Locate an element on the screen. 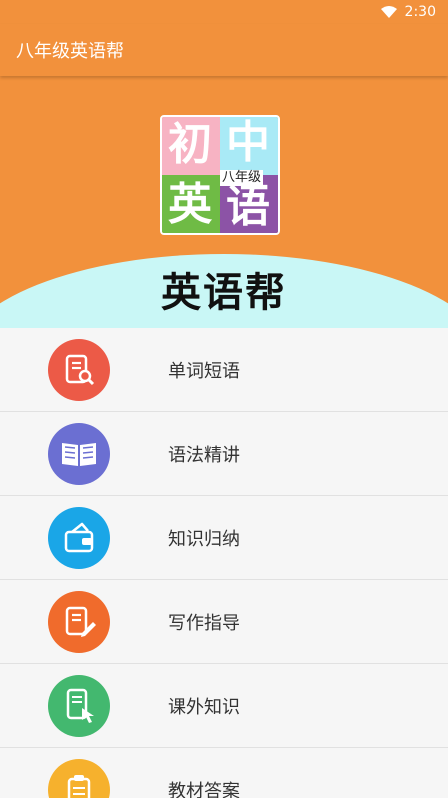 Image resolution: width=448 pixels, height=798 pixels. app-logo: 初 中 英 语 八年级 is located at coordinates (220, 175).